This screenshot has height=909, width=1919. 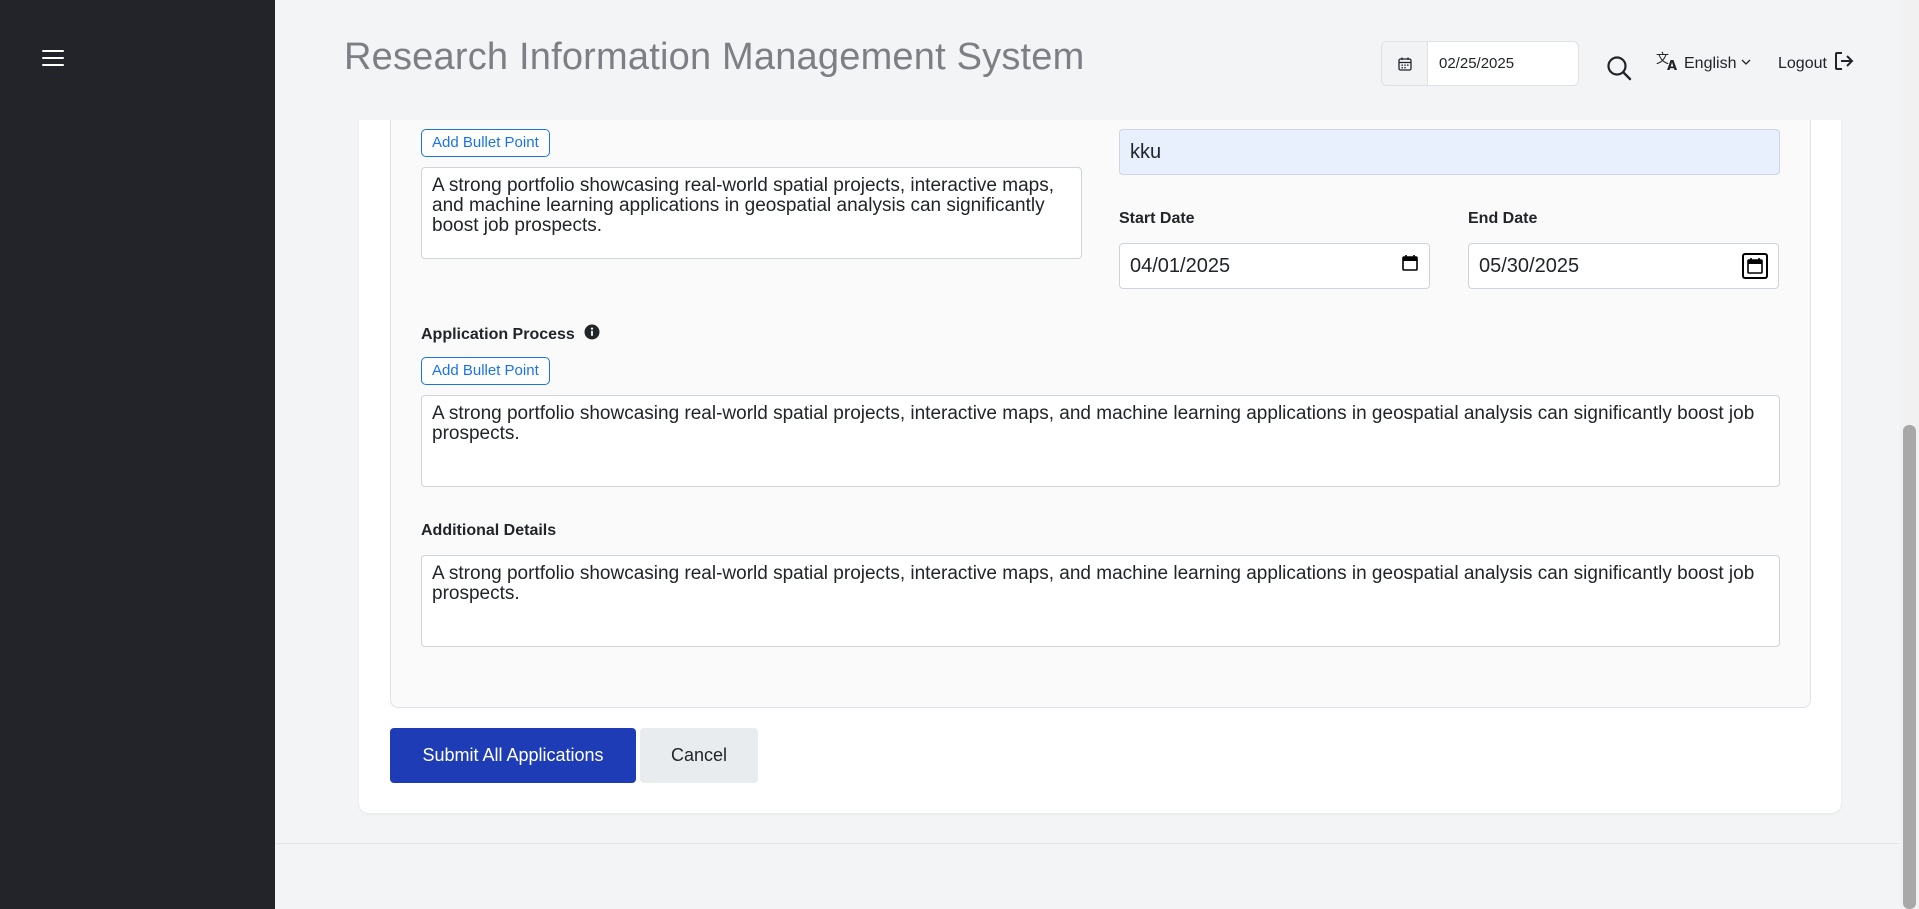 I want to click on submit-all-applications-button: Submit All Applications, so click(x=513, y=755).